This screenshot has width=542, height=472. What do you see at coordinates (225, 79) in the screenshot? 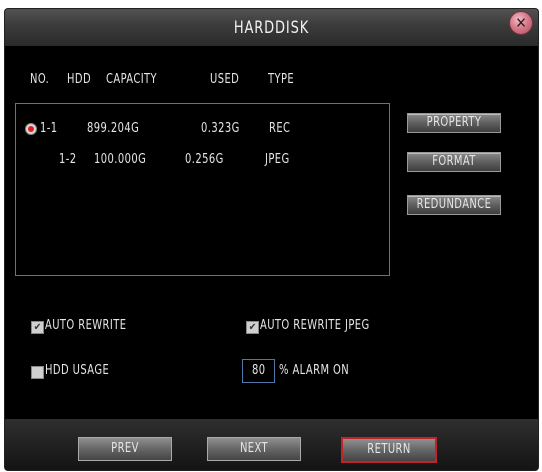
I see `column-header-used: USED` at bounding box center [225, 79].